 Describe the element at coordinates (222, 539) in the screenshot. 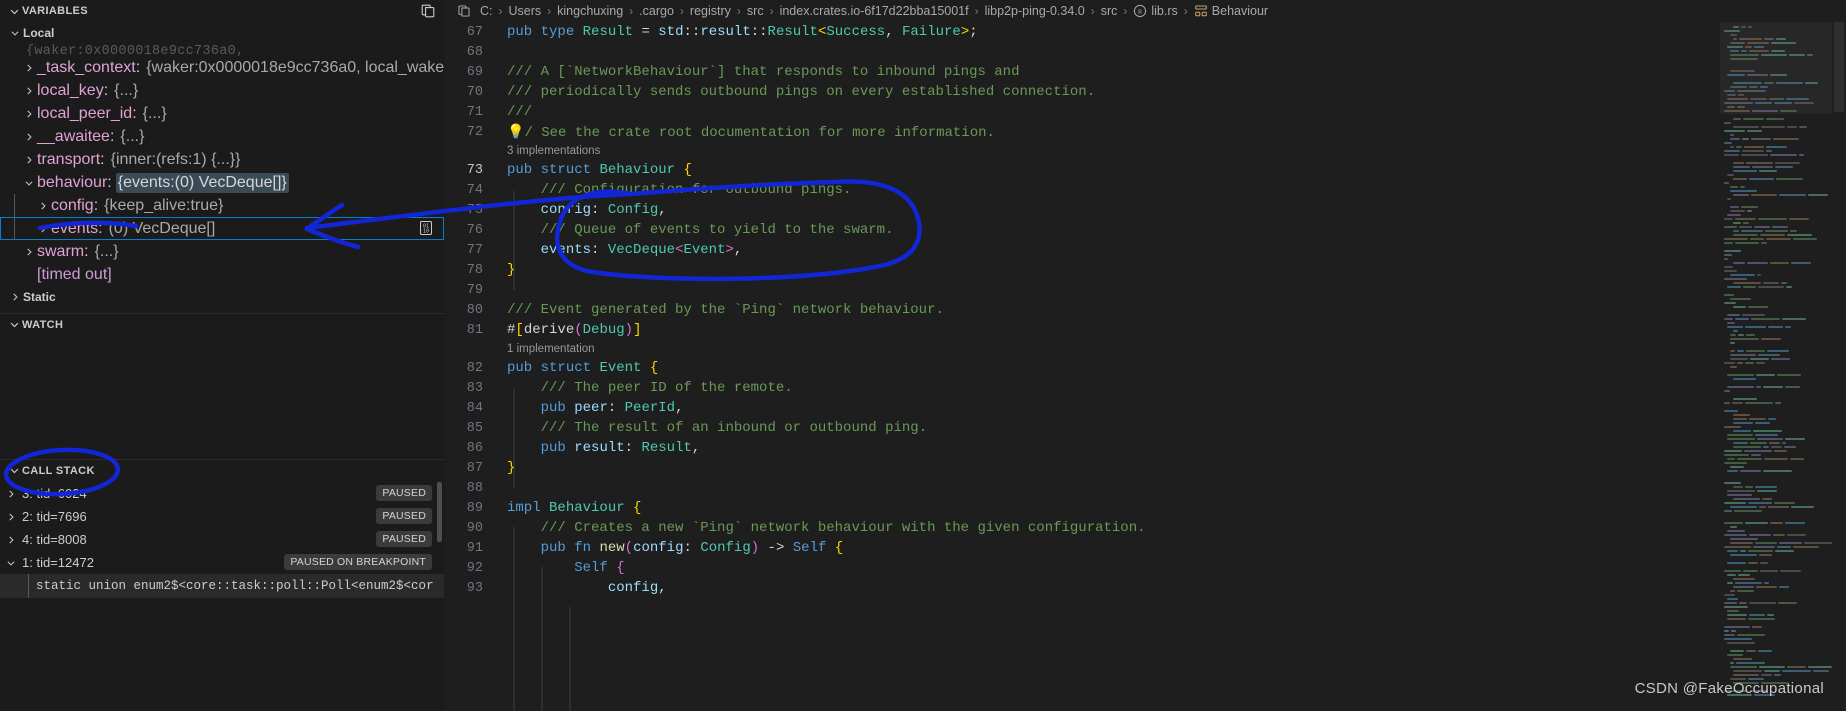

I see `call-stack-thread-row: 4: tid=8008 PAUSED` at that location.